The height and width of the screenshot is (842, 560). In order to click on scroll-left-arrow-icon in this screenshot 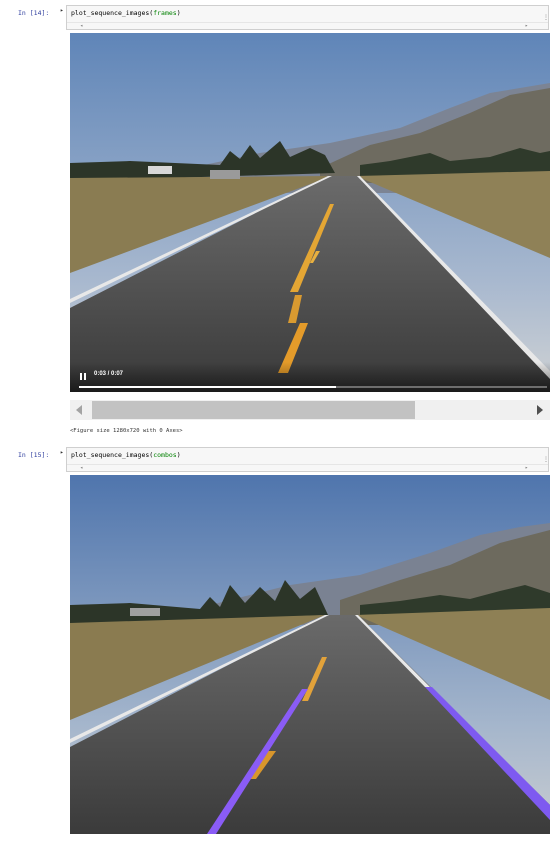, I will do `click(79, 410)`.